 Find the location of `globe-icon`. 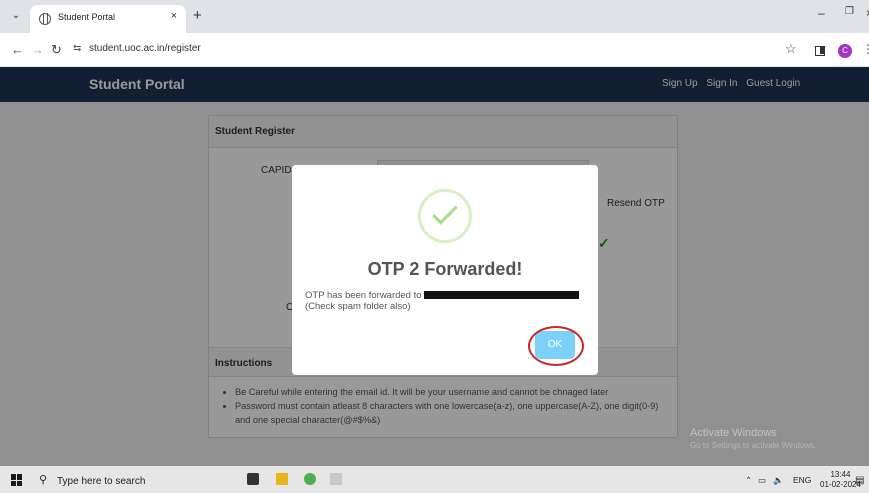

globe-icon is located at coordinates (45, 19).